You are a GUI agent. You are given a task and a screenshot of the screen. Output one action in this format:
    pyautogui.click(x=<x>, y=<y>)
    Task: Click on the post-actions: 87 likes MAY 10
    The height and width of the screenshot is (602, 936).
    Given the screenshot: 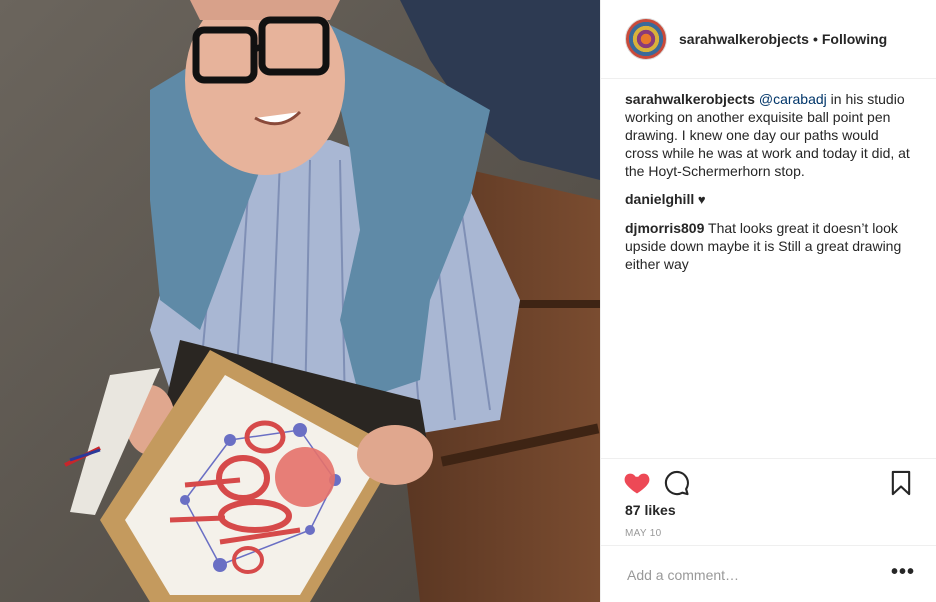 What is the action you would take?
    pyautogui.click(x=768, y=508)
    